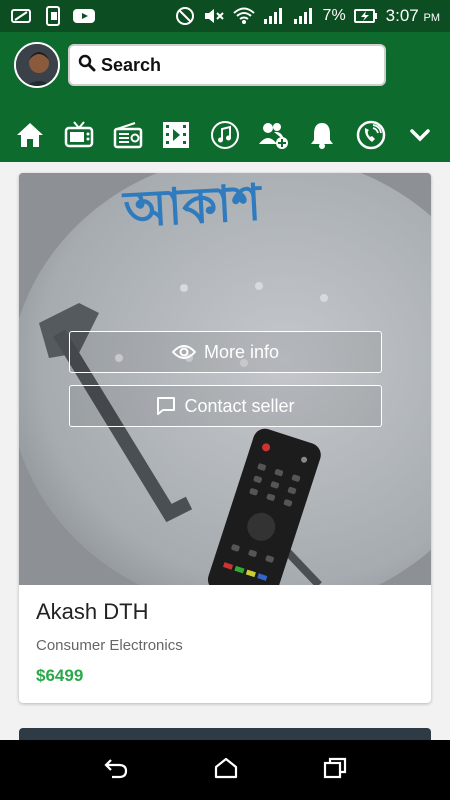  What do you see at coordinates (183, 352) in the screenshot?
I see `eye-icon` at bounding box center [183, 352].